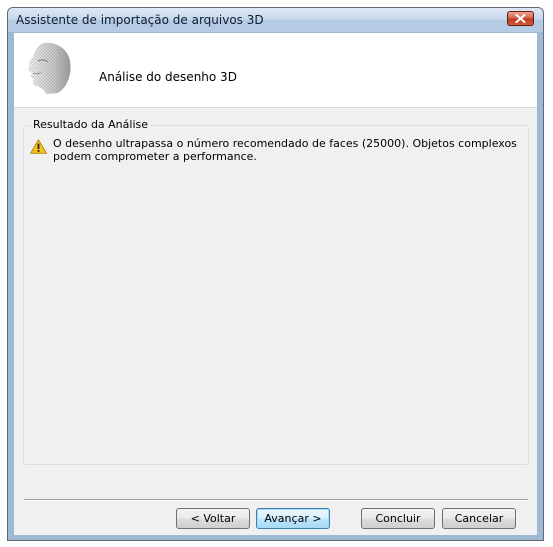 The width and height of the screenshot is (553, 547). I want to click on close-icon, so click(520, 18).